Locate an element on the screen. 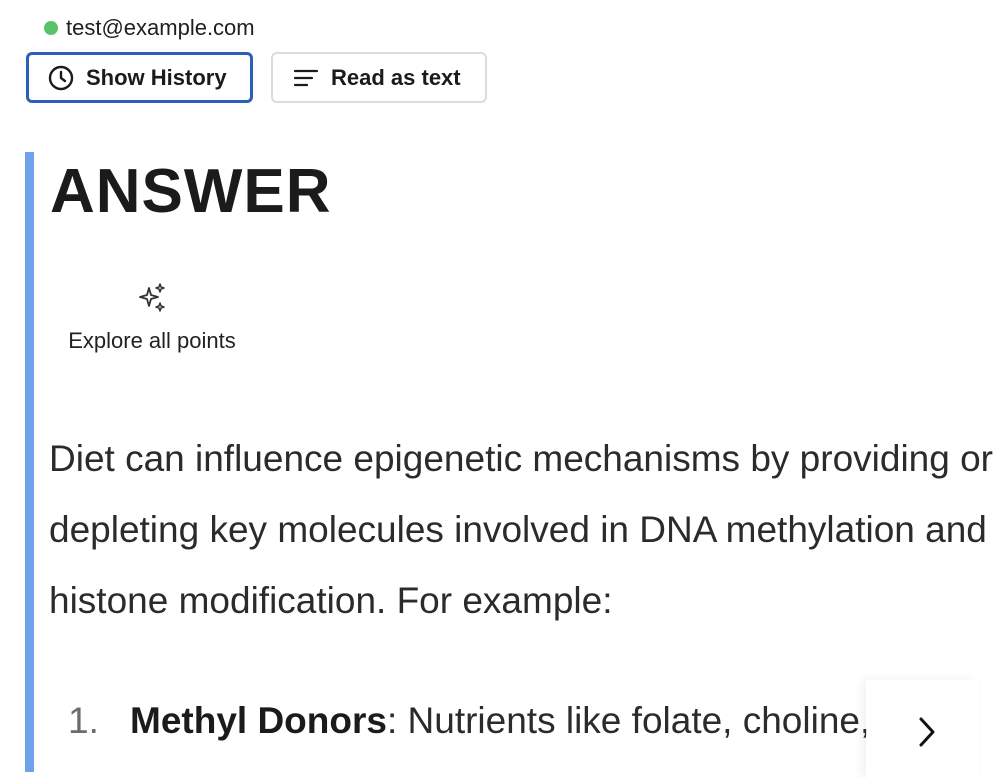 The image size is (1000, 778). list-item-term: Methyl Donors is located at coordinates (258, 720).